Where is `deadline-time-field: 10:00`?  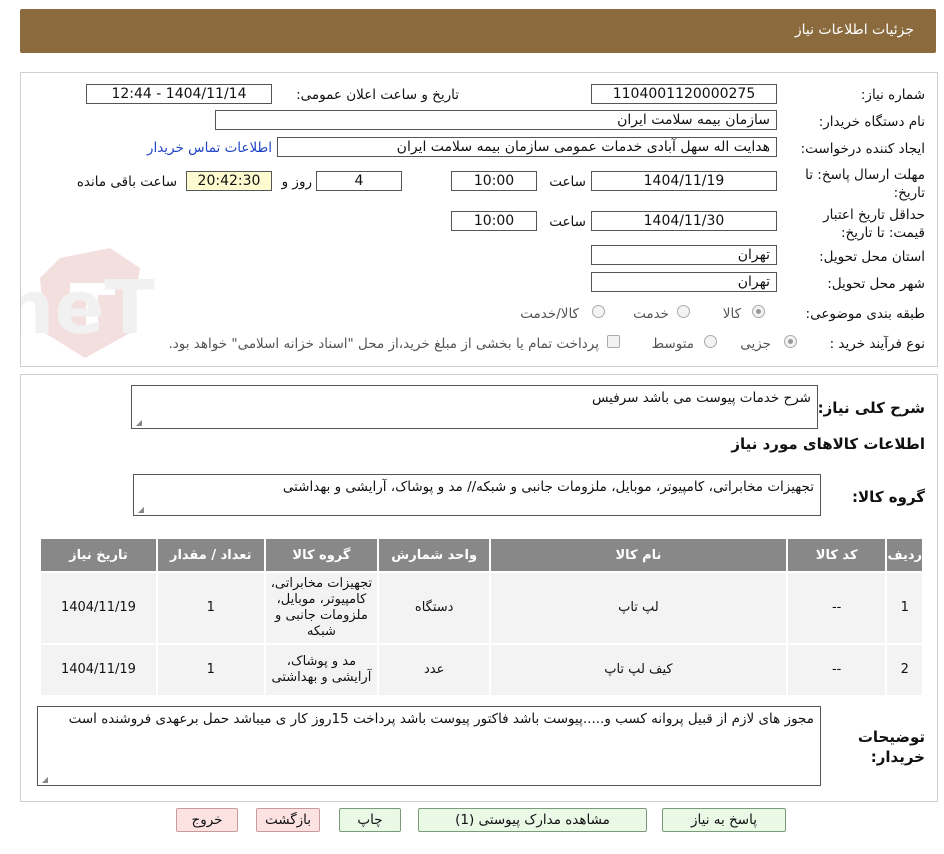 deadline-time-field: 10:00 is located at coordinates (494, 181).